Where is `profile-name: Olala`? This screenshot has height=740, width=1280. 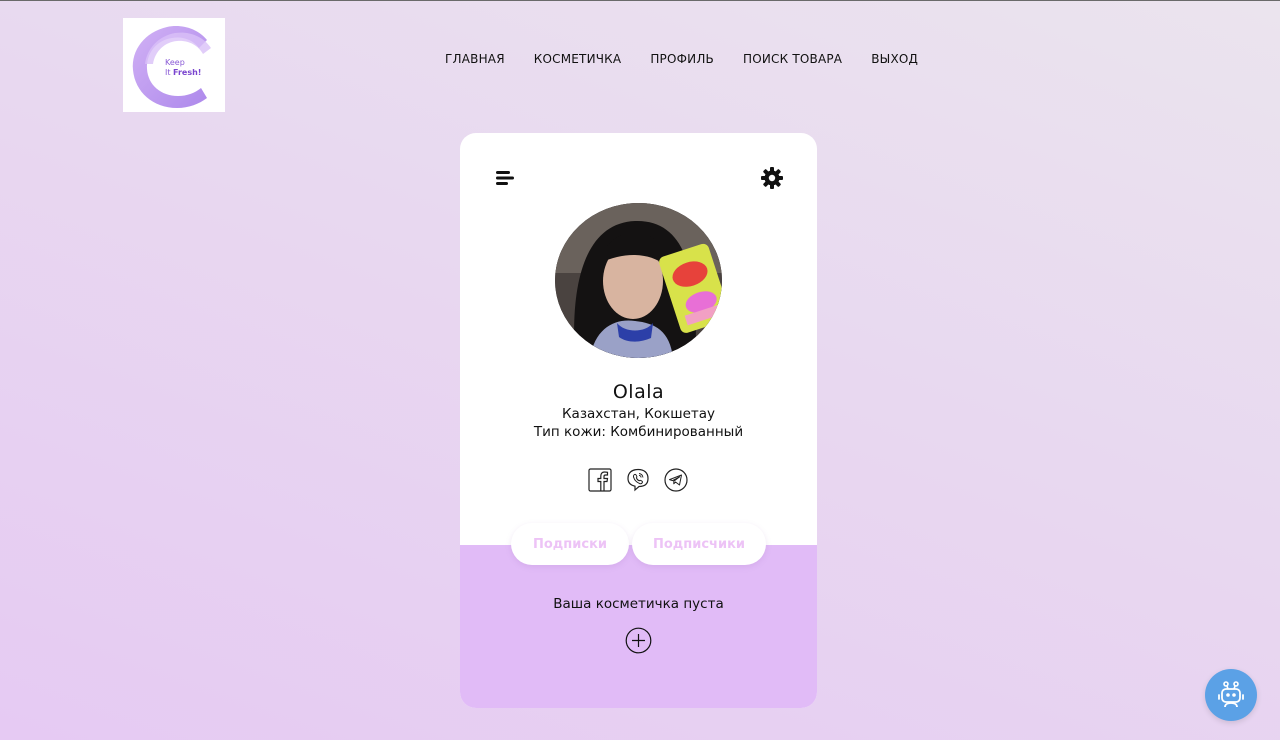
profile-name: Olala is located at coordinates (638, 392).